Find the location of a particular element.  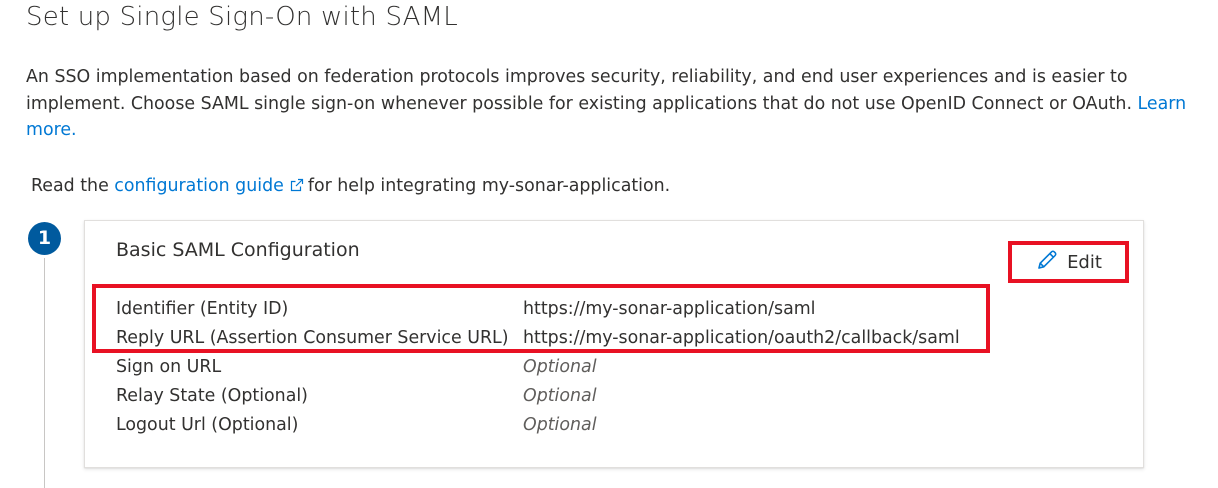

sign-on-url-label: Sign on URL is located at coordinates (169, 366).